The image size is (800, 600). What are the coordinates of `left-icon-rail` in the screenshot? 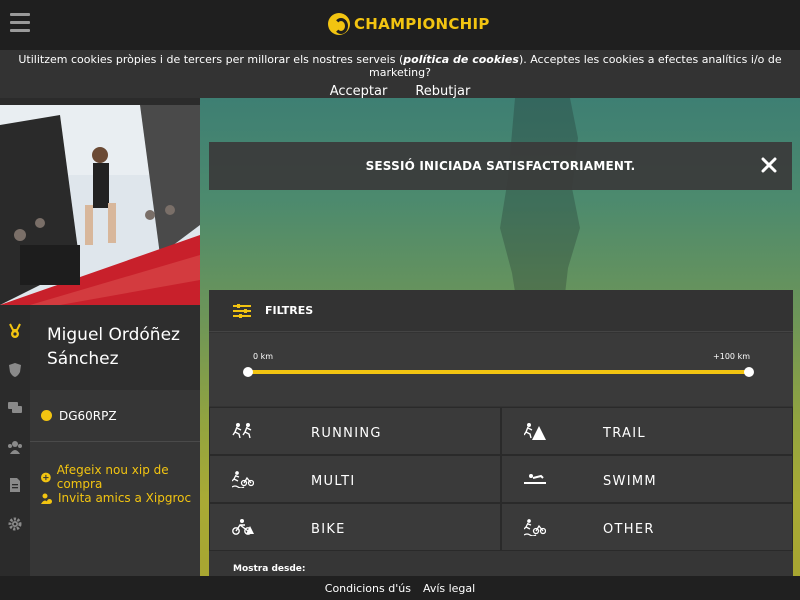 It's located at (15, 452).